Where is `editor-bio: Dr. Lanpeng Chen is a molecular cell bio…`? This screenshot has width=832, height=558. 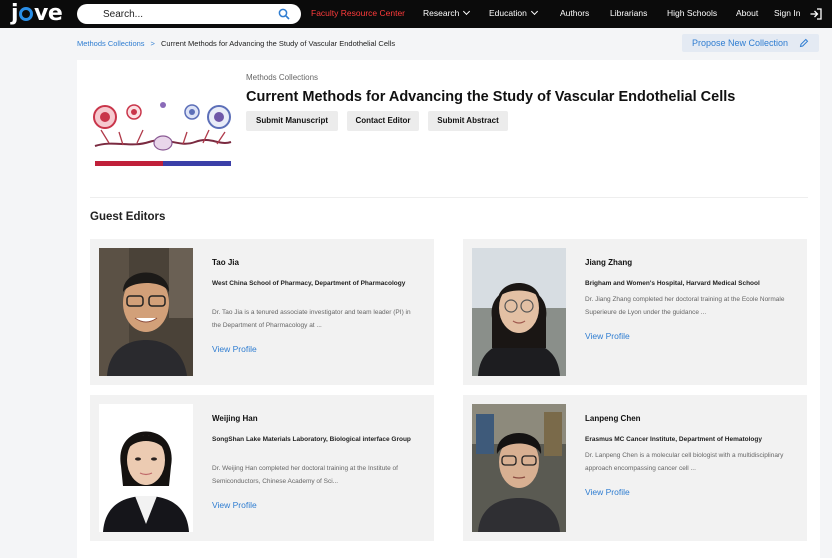 editor-bio: Dr. Lanpeng Chen is a molecular cell bio… is located at coordinates (684, 462).